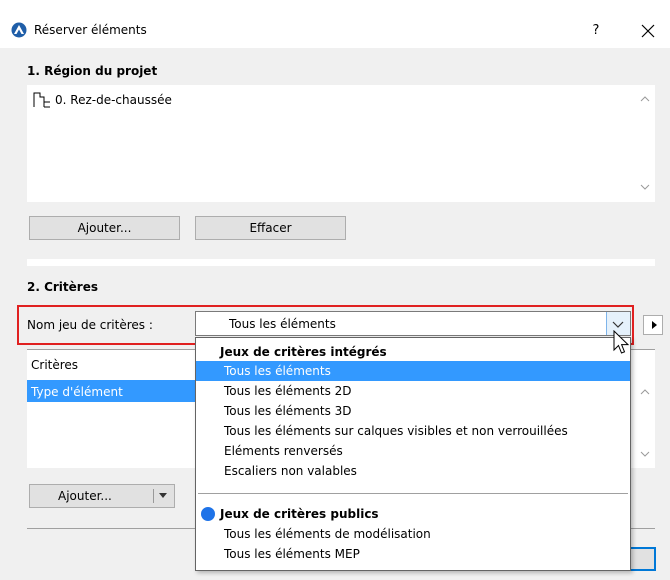  I want to click on dropdown-divider, so click(413, 493).